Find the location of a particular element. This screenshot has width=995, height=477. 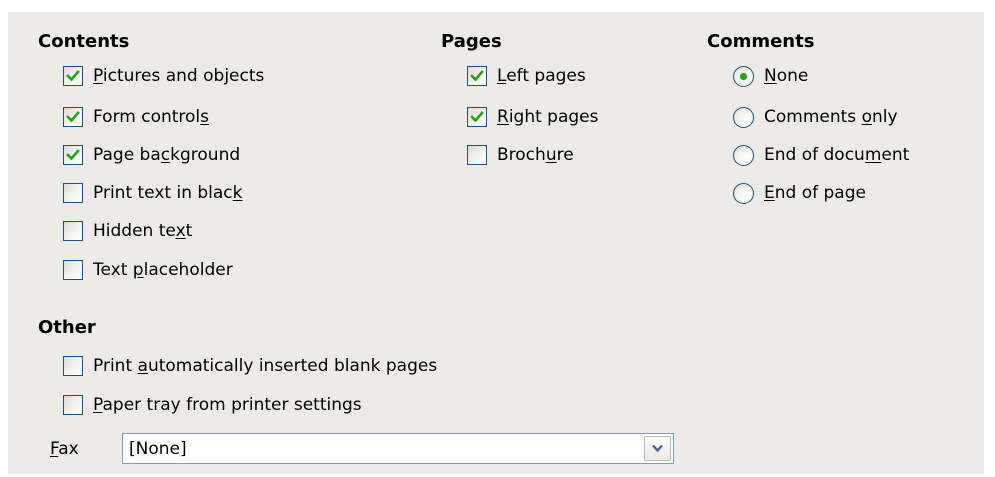

checkbox-label: Form controls is located at coordinates (151, 117).